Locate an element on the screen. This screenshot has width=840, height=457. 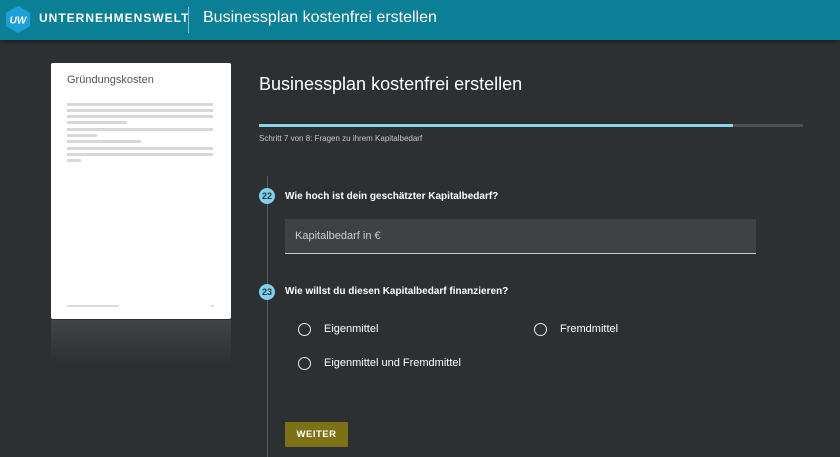
question-number-badge: 23 is located at coordinates (267, 292).